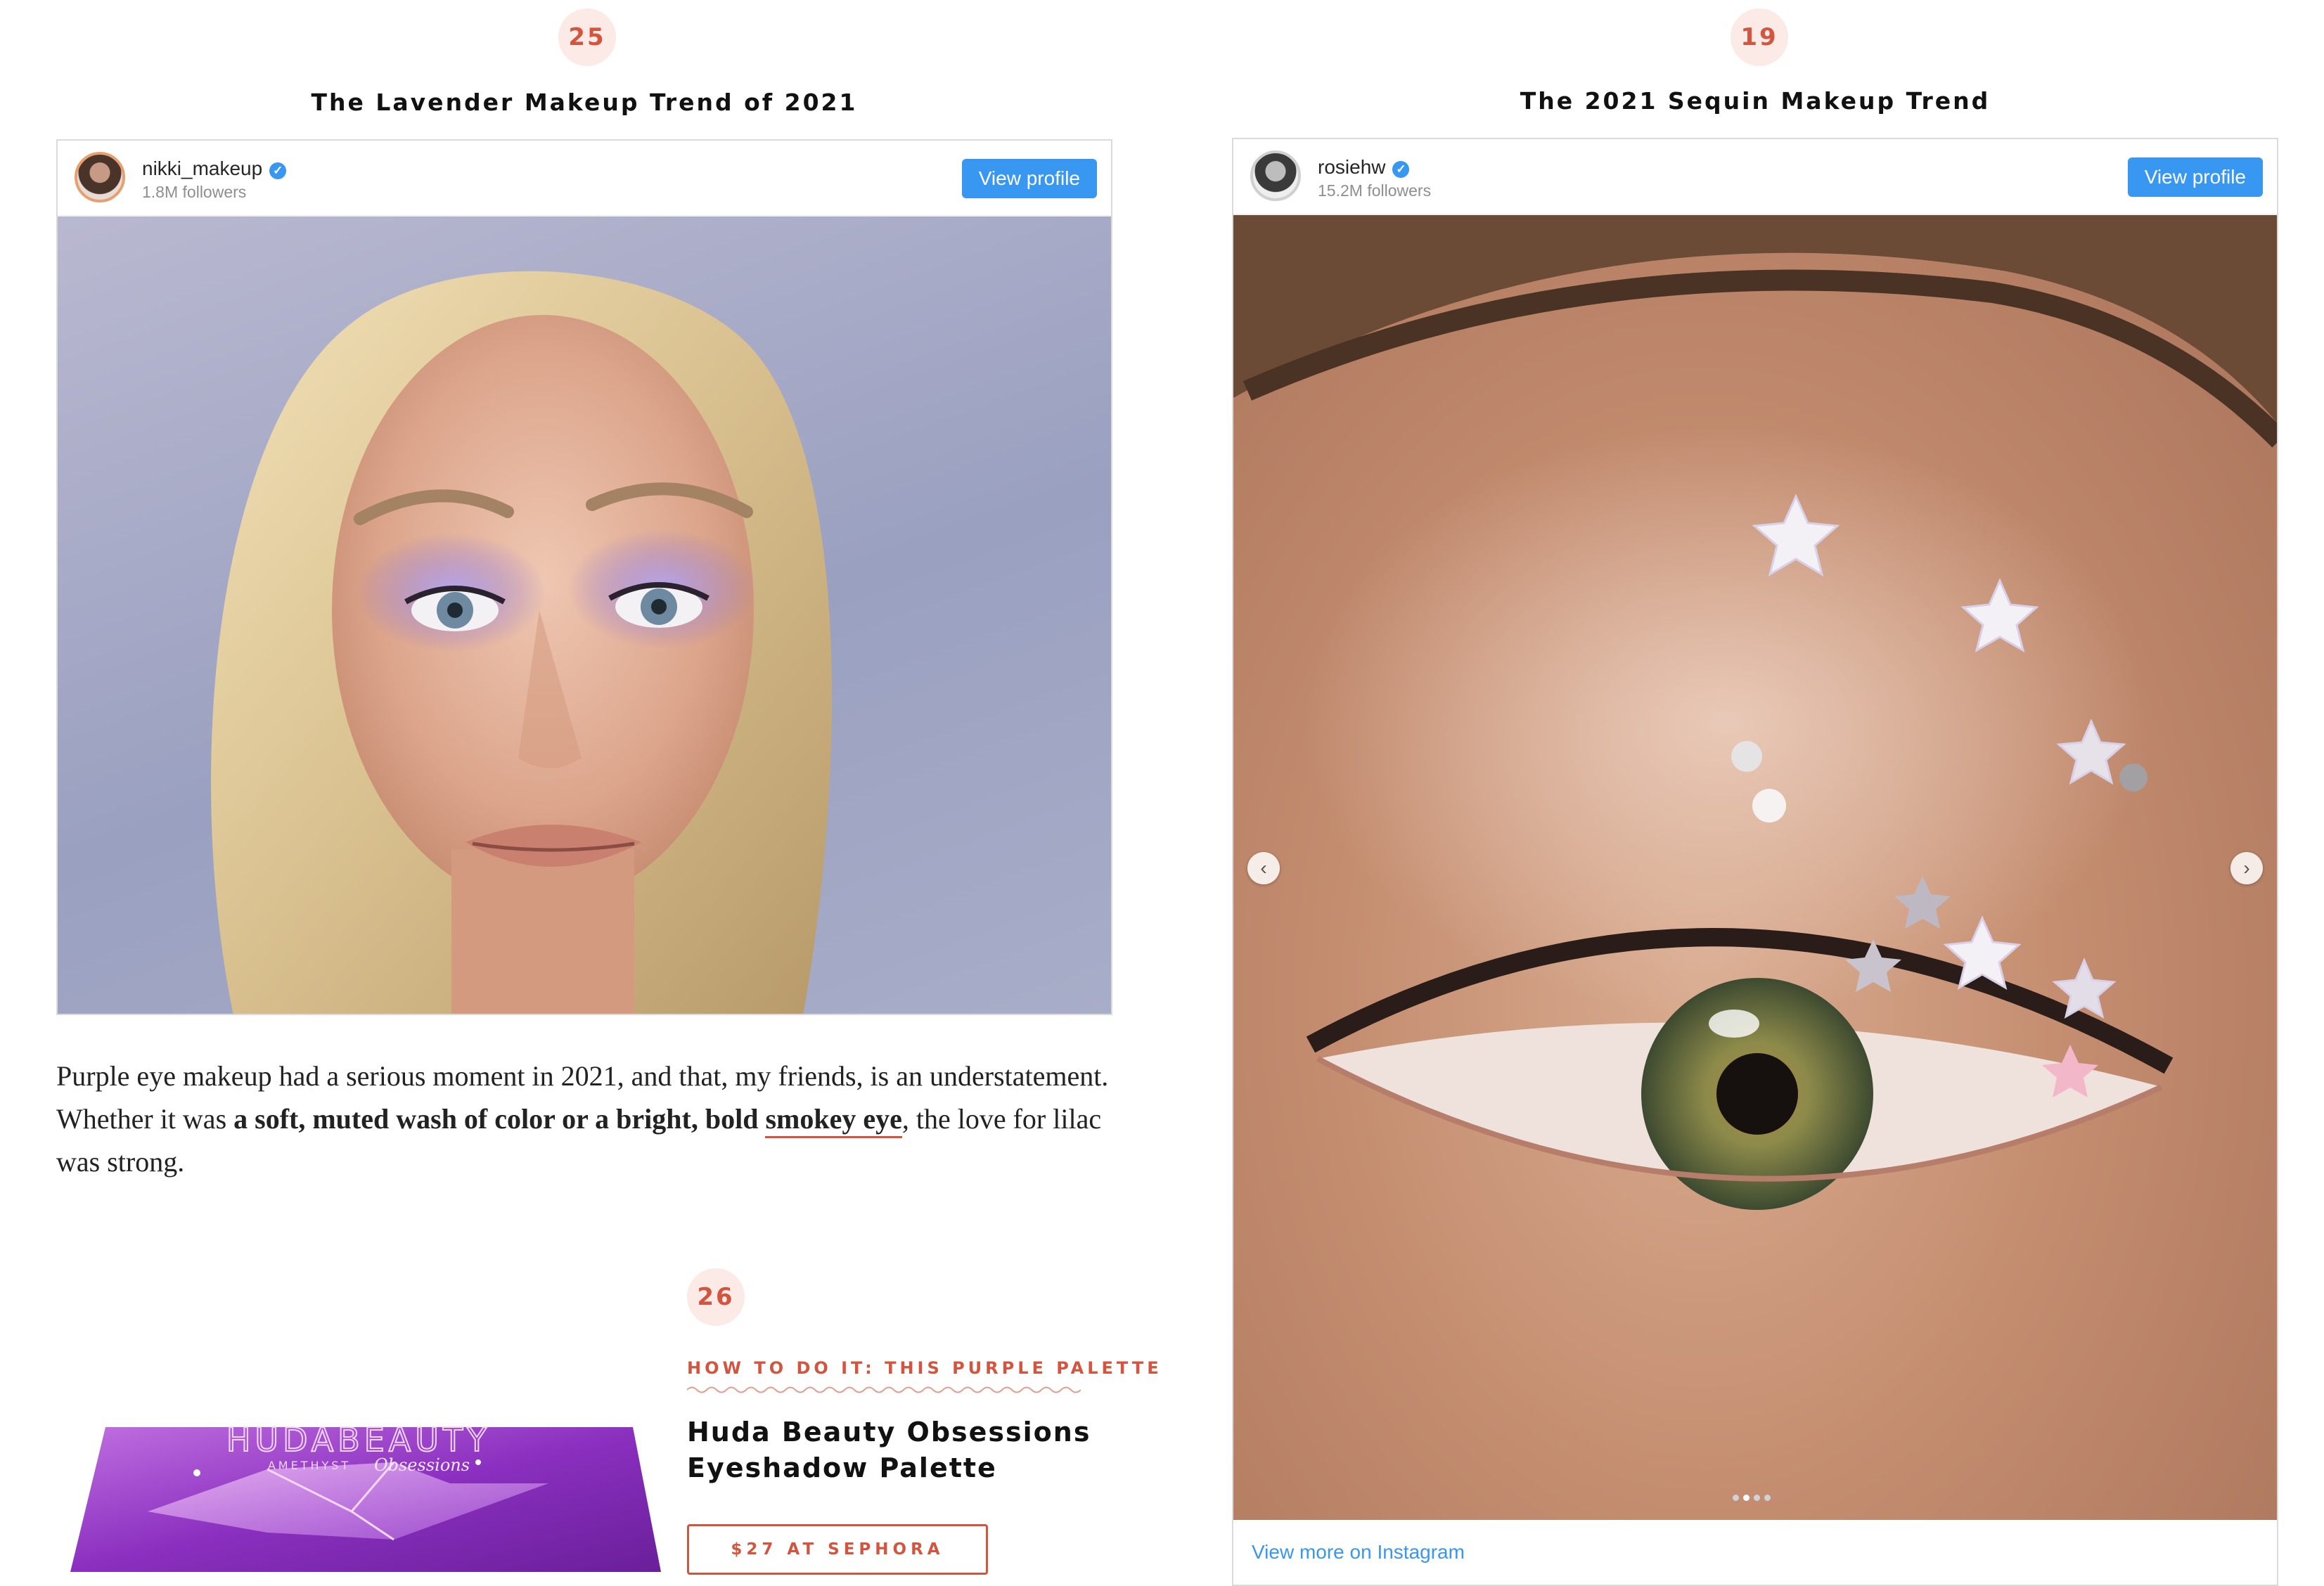 The height and width of the screenshot is (1586, 2324). What do you see at coordinates (1263, 868) in the screenshot?
I see `carousel-prev-button: ‹` at bounding box center [1263, 868].